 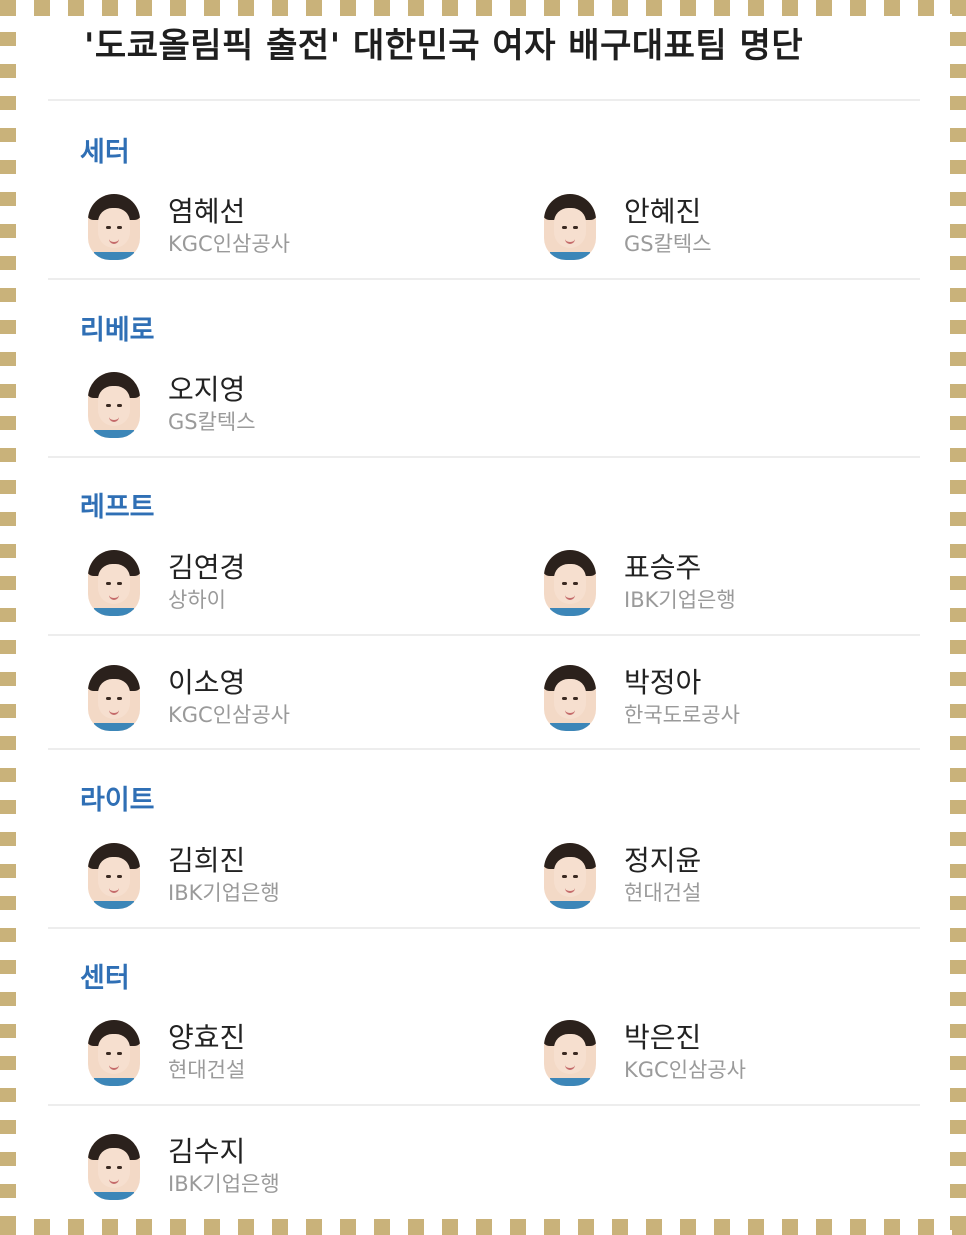 I want to click on player-card: 김연경 상하이, so click(x=238, y=584).